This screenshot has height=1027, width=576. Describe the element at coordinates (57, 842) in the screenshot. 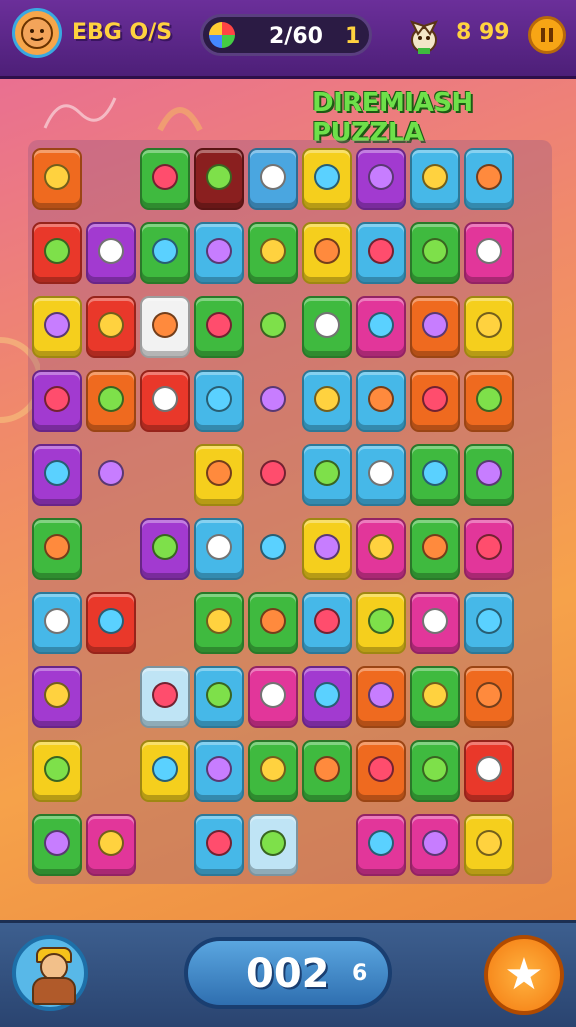

I see `pencil-icon` at that location.